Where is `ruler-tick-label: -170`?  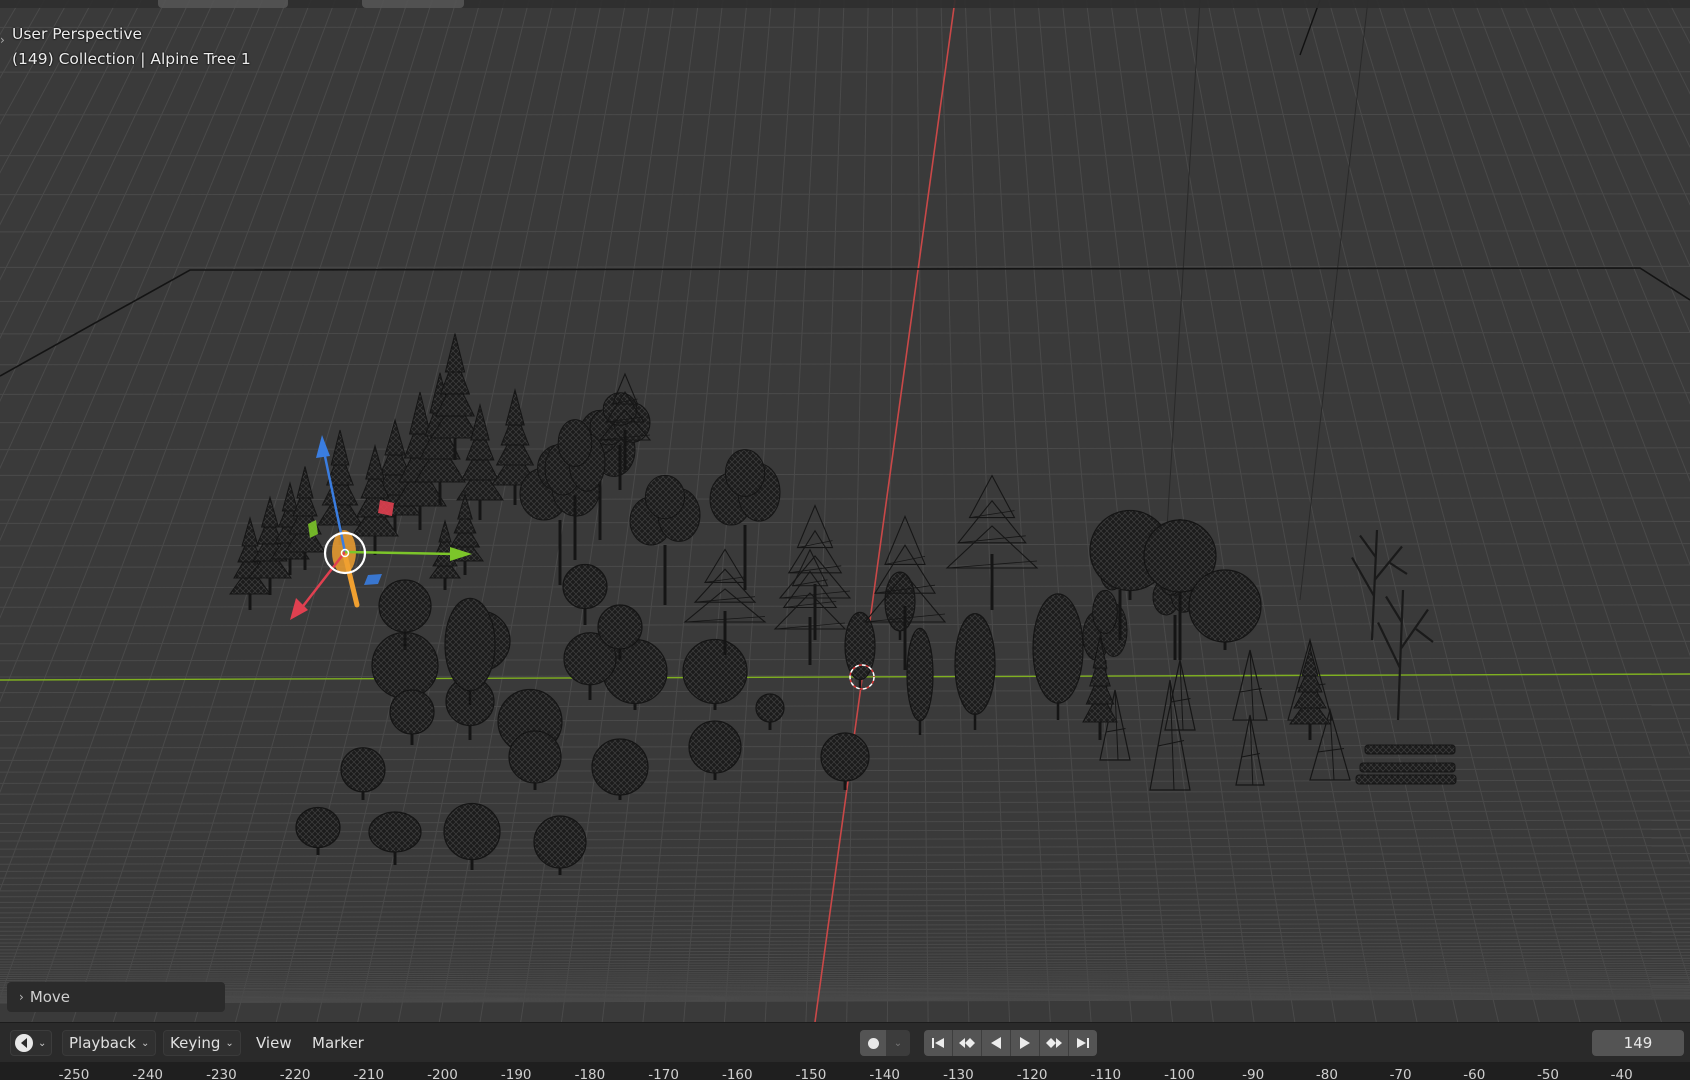
ruler-tick-label: -170 is located at coordinates (663, 1073).